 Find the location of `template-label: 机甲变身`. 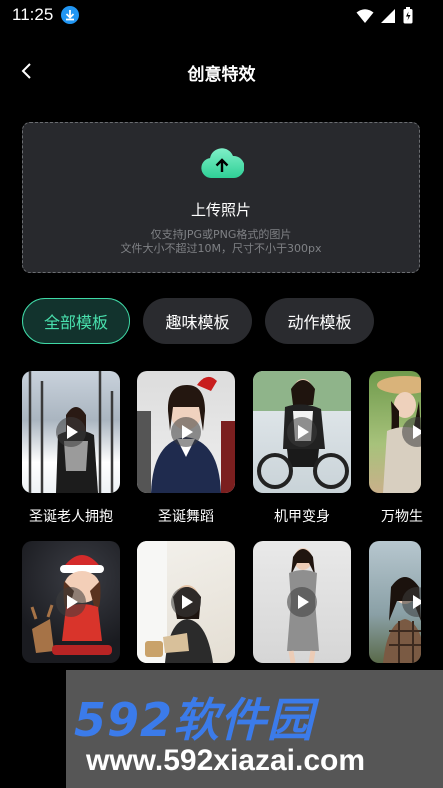

template-label: 机甲变身 is located at coordinates (302, 517).